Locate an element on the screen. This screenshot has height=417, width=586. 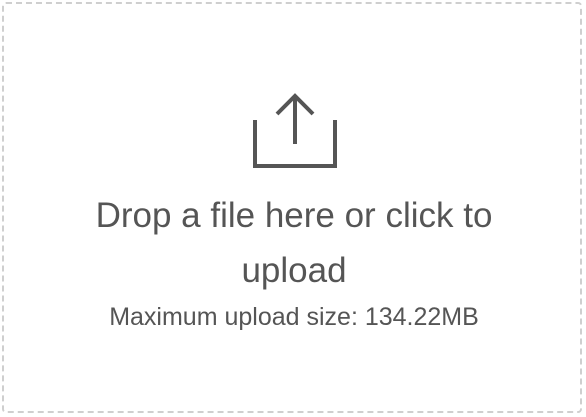
upload-icon is located at coordinates (296, 131).